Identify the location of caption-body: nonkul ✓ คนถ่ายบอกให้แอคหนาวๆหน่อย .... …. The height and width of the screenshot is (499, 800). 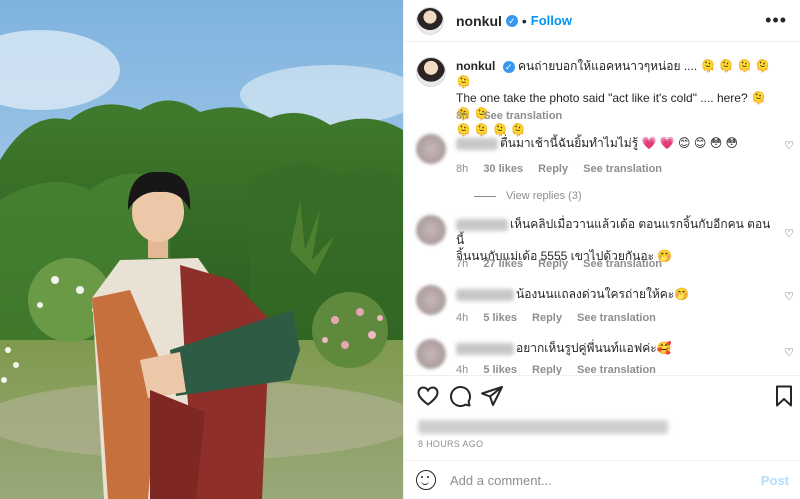
(617, 98).